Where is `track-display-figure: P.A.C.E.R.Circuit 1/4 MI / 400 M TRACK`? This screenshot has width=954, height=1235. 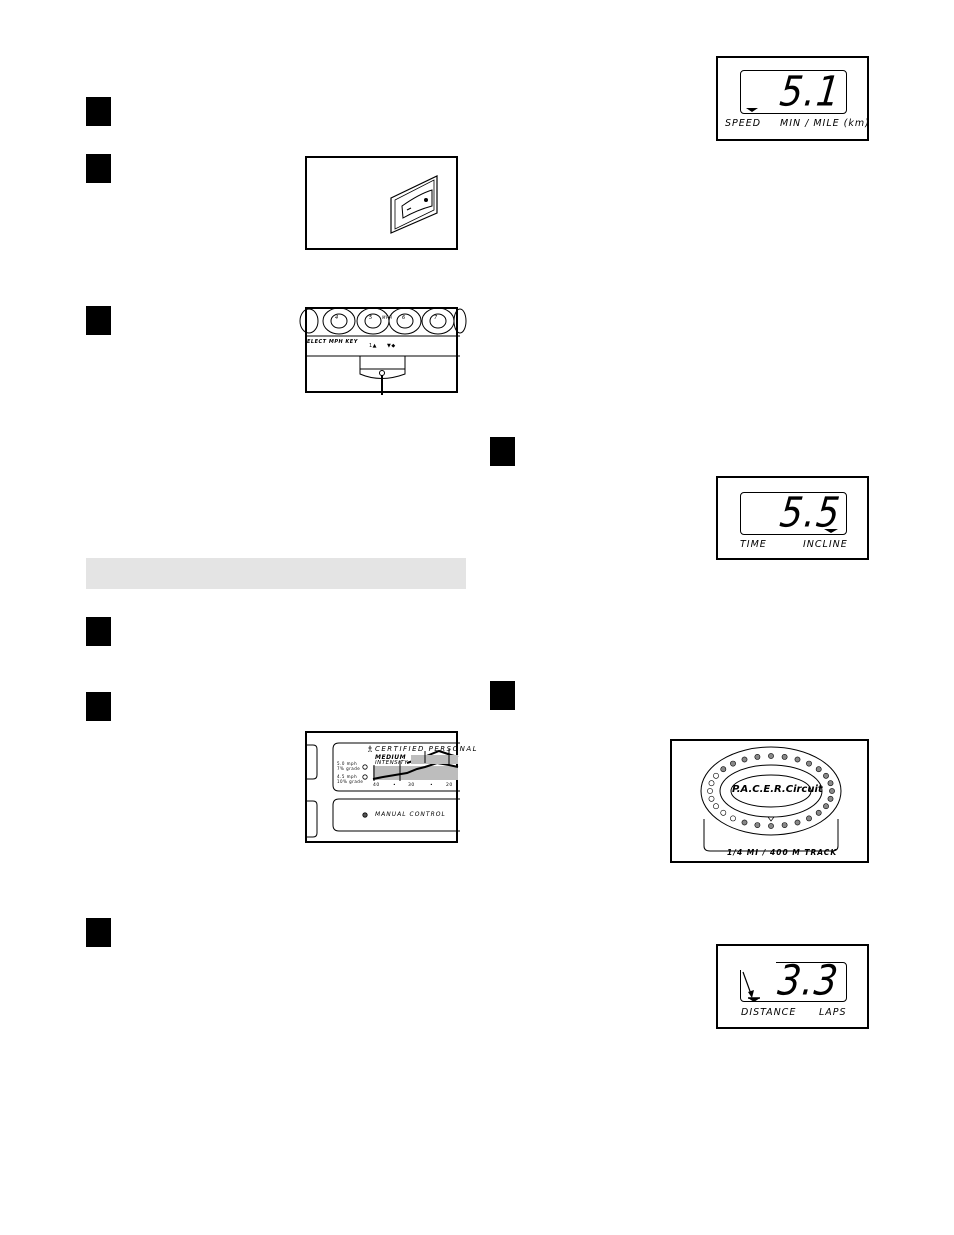 track-display-figure: P.A.C.E.R.Circuit 1/4 MI / 400 M TRACK is located at coordinates (769, 801).